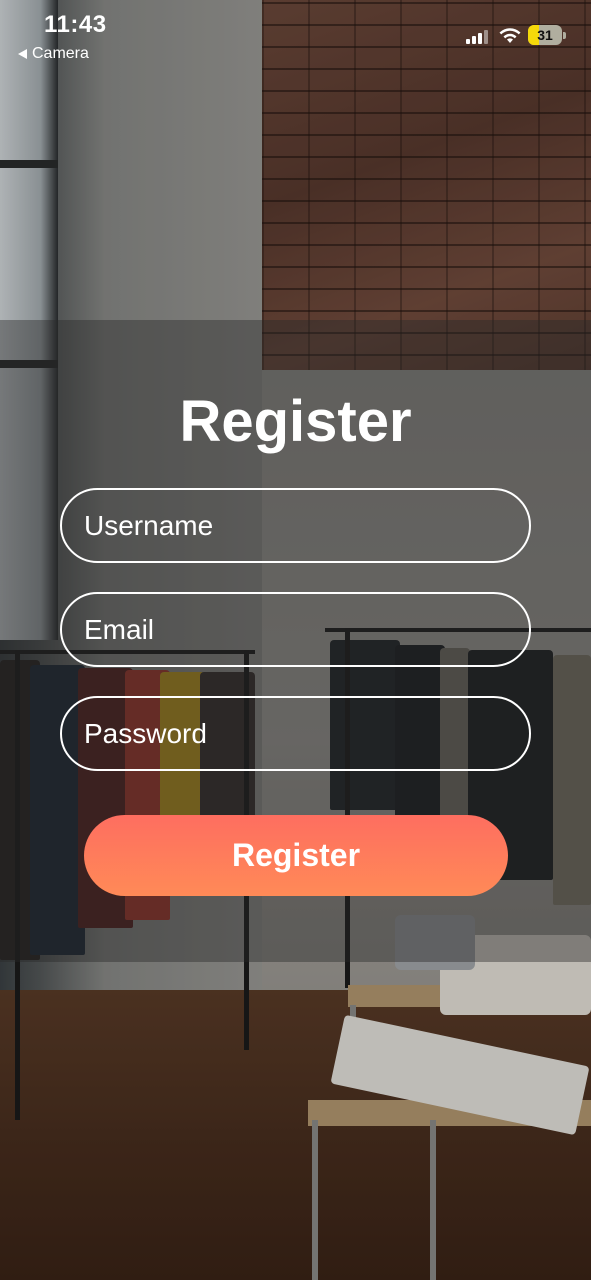  What do you see at coordinates (295, 629) in the screenshot?
I see `email-field` at bounding box center [295, 629].